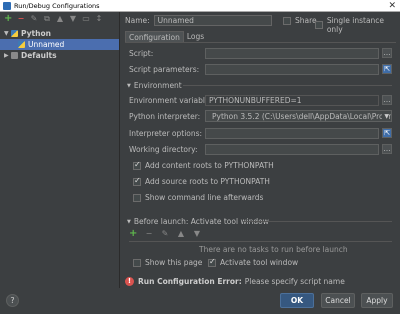 This screenshot has width=400, height=314. Describe the element at coordinates (163, 149) in the screenshot. I see `working-directory-label: Working directory:` at that location.